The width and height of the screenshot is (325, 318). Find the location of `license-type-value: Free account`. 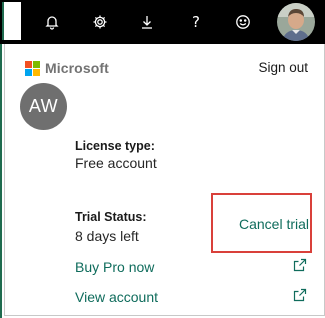

license-type-value: Free account is located at coordinates (116, 163).